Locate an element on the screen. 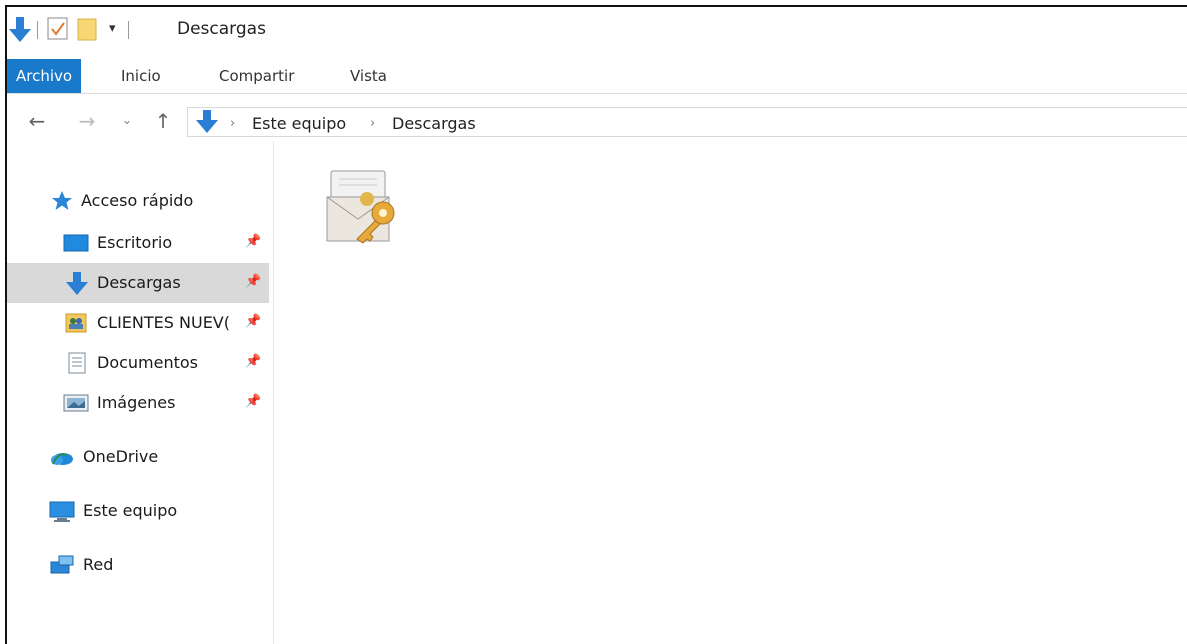 The width and height of the screenshot is (1187, 644). pictures-icon is located at coordinates (76, 403).